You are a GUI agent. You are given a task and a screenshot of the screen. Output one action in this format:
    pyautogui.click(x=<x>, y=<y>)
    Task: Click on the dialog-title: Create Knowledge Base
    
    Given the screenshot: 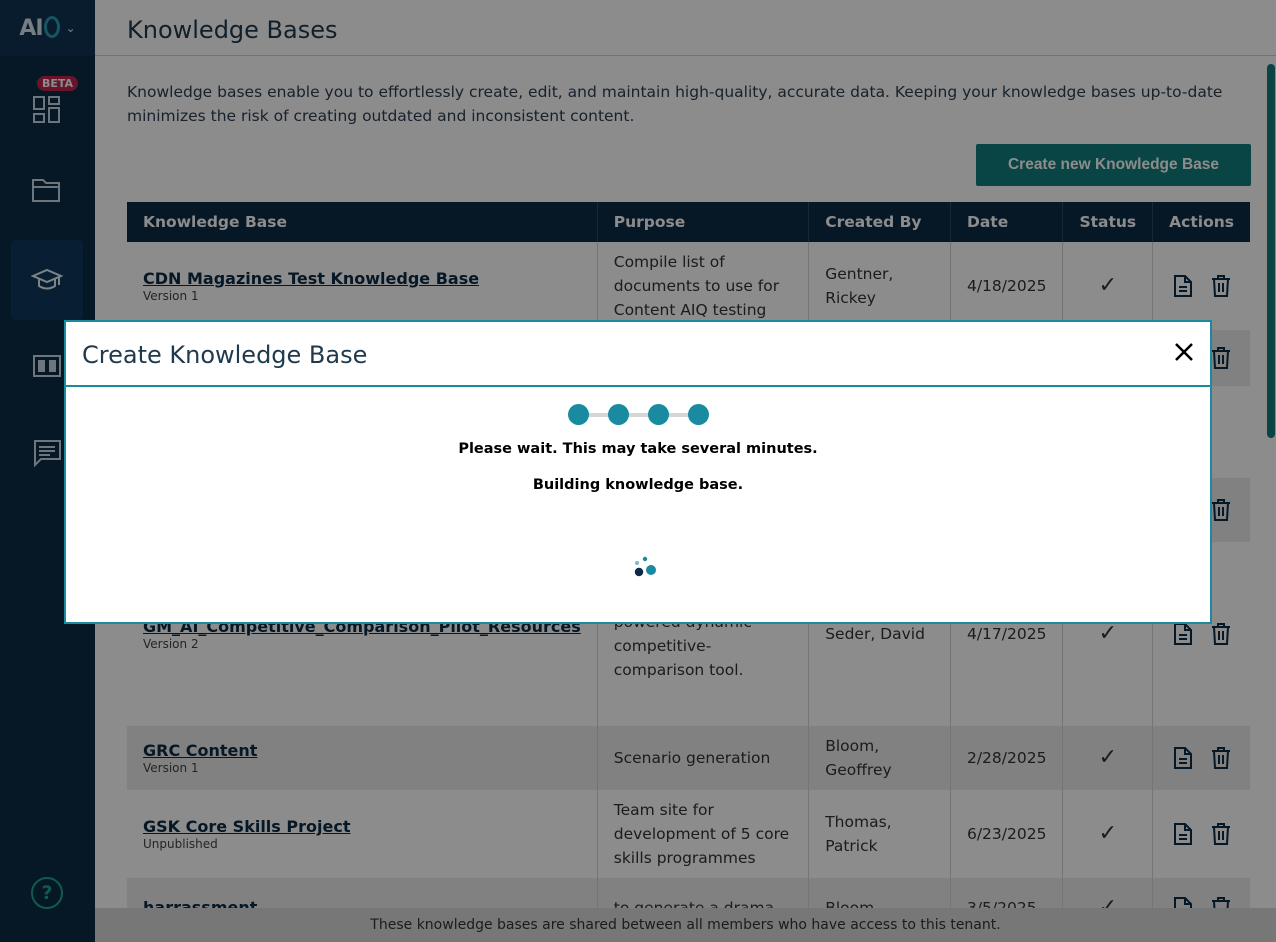 What is the action you would take?
    pyautogui.click(x=225, y=355)
    